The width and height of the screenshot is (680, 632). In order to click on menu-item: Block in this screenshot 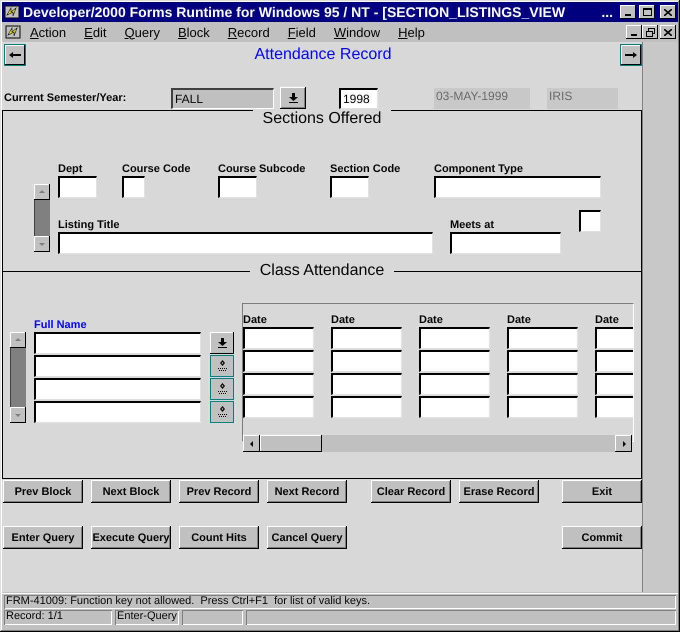, I will do `click(194, 32)`.